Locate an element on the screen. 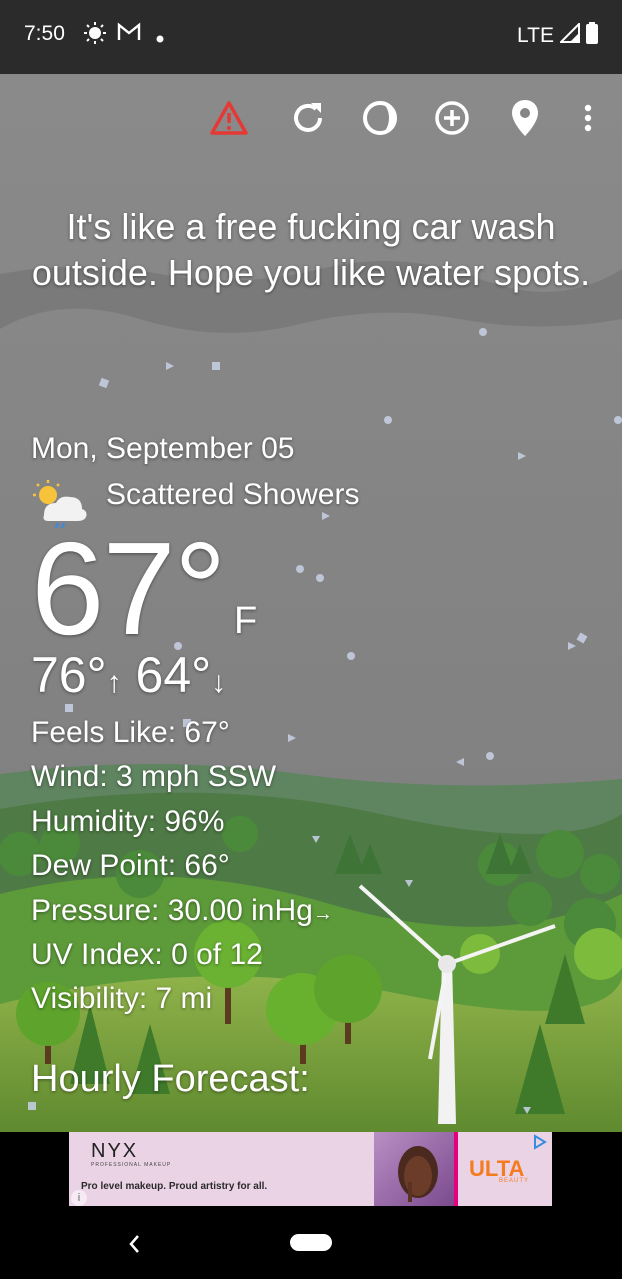 Image resolution: width=622 pixels, height=1279 pixels. detail-uv-index: UV Index: 0 of 12 is located at coordinates (147, 955).